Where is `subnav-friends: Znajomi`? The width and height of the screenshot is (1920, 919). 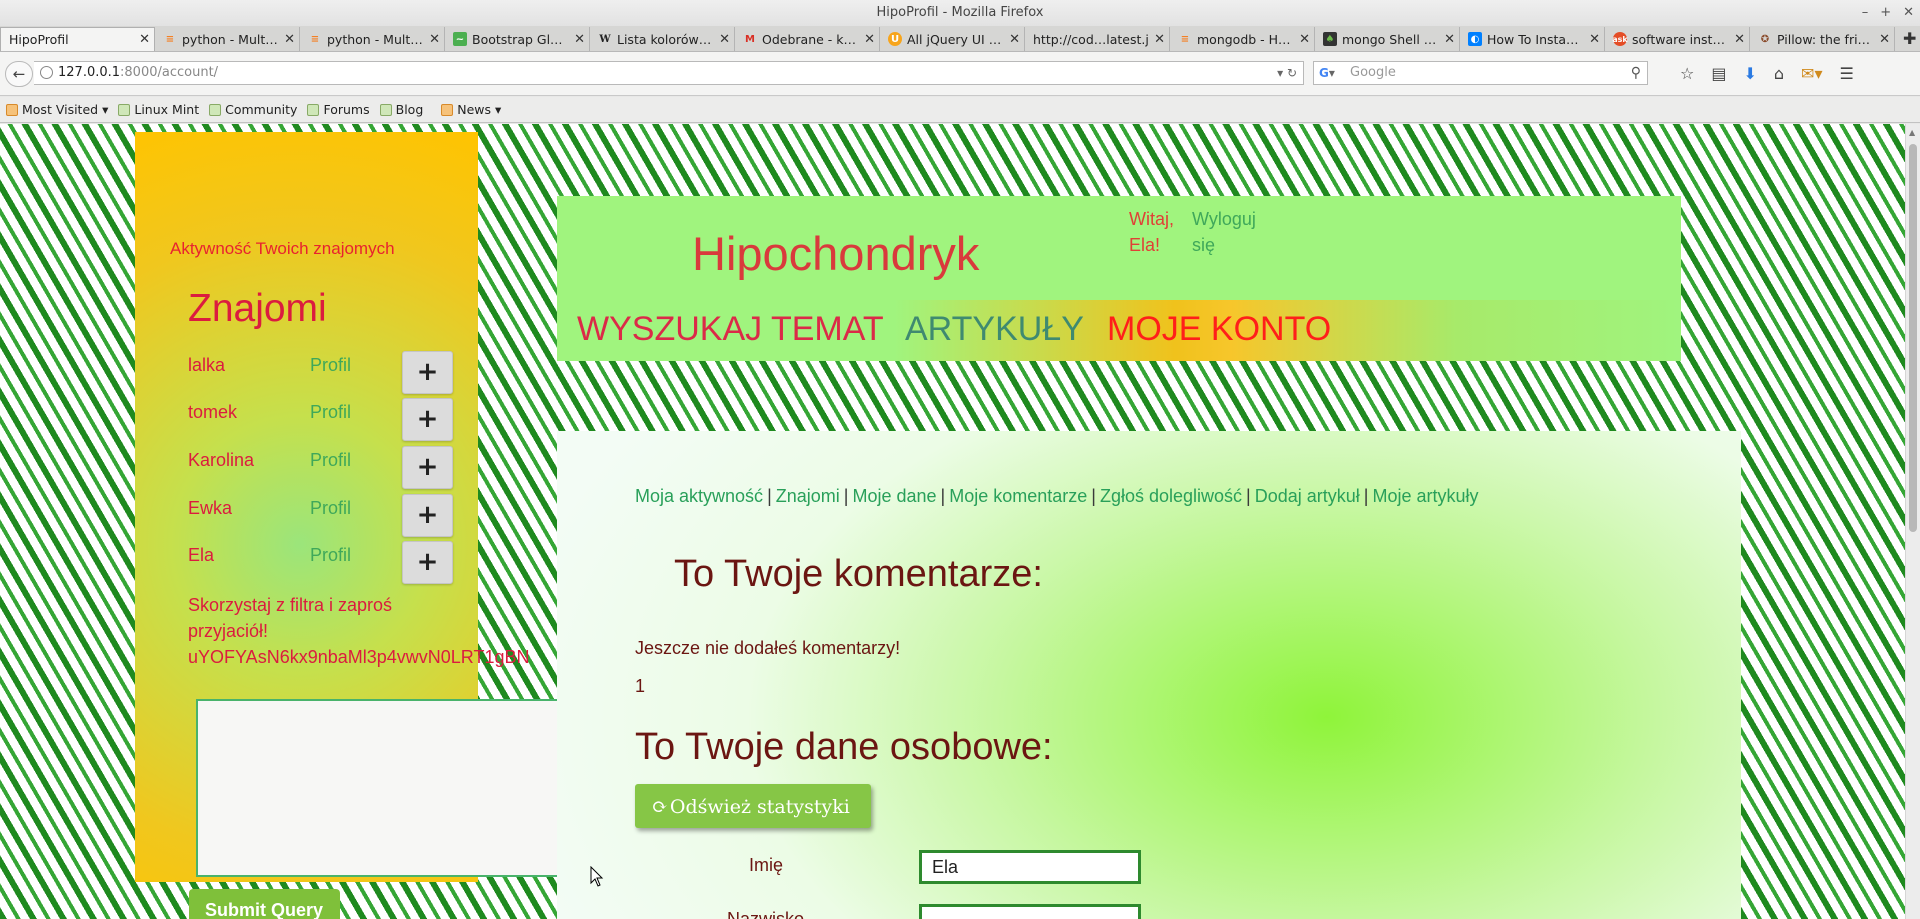
subnav-friends: Znajomi is located at coordinates (808, 496).